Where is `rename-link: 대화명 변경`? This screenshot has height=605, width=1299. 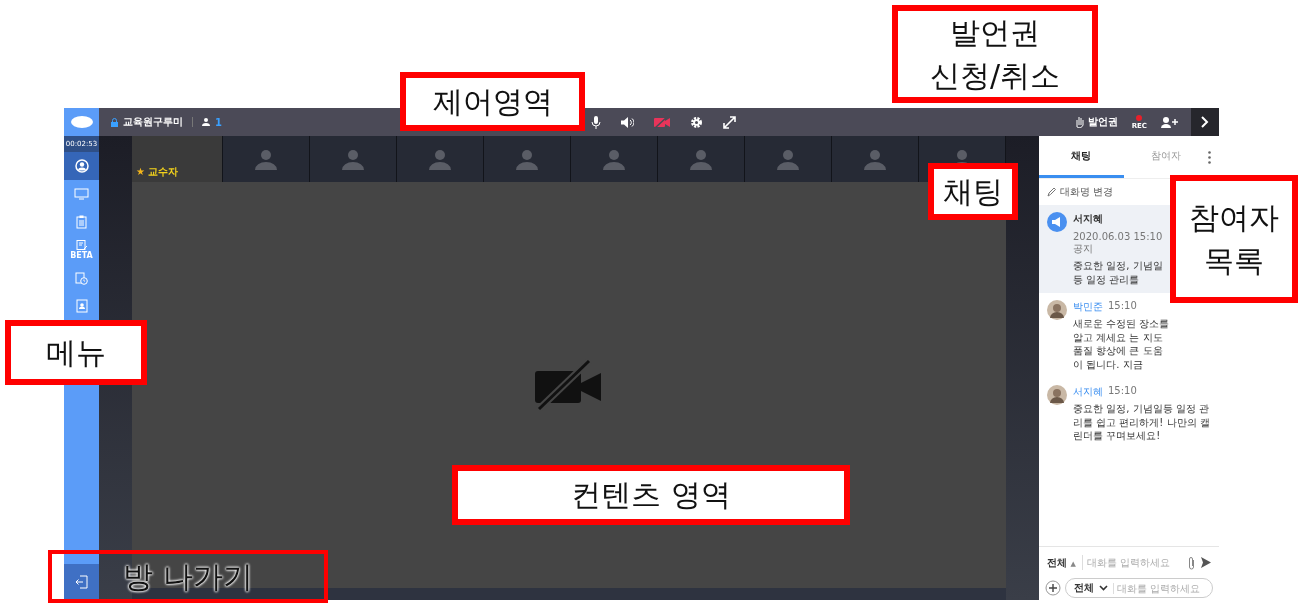
rename-link: 대화명 변경 is located at coordinates (1087, 192).